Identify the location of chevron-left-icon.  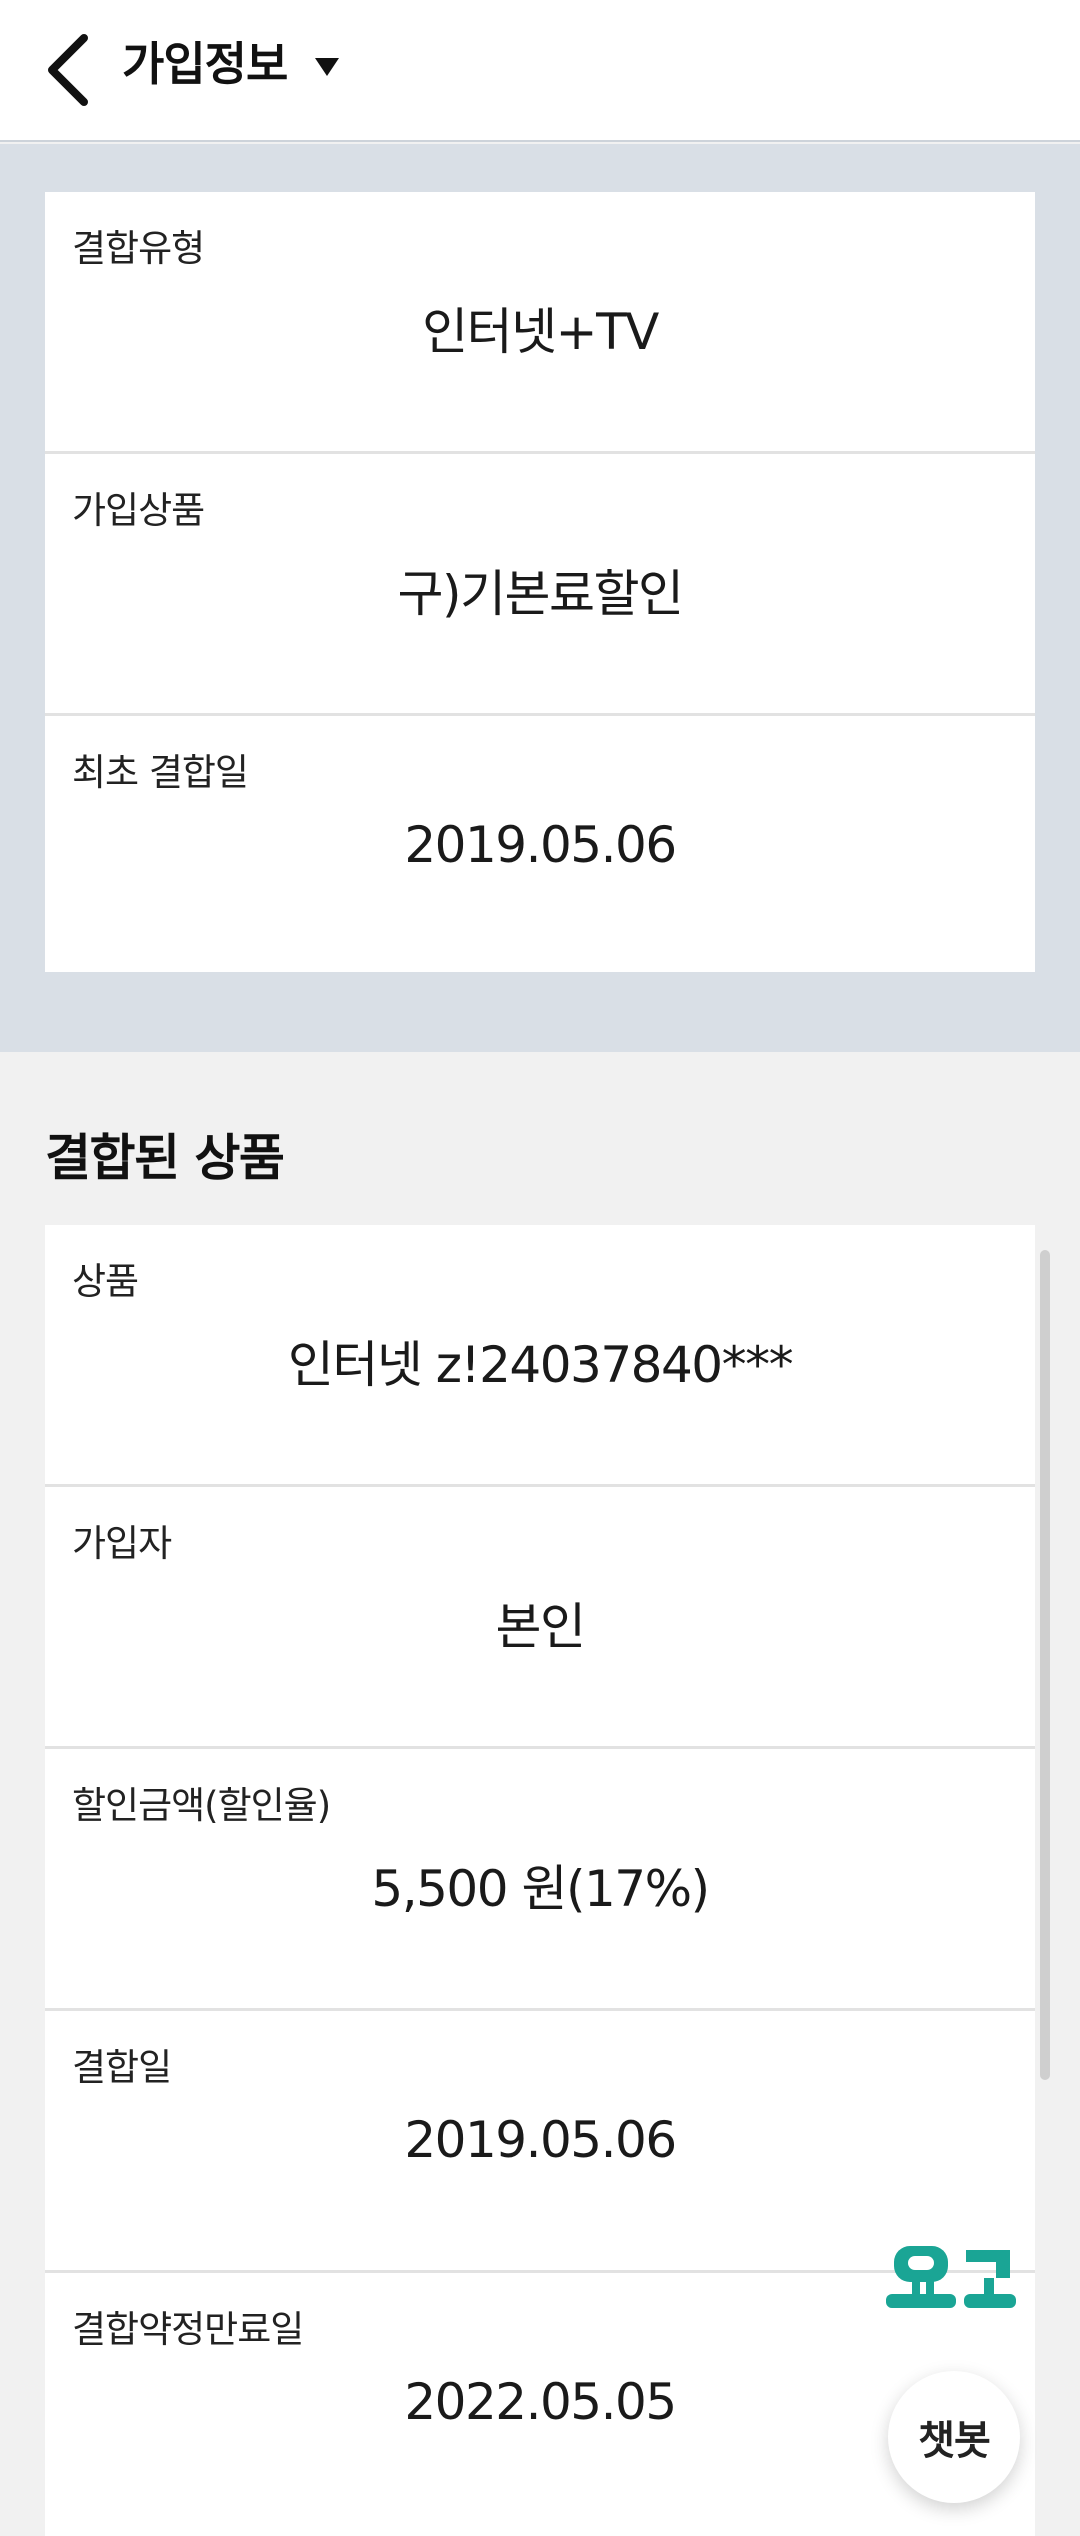
(70, 70).